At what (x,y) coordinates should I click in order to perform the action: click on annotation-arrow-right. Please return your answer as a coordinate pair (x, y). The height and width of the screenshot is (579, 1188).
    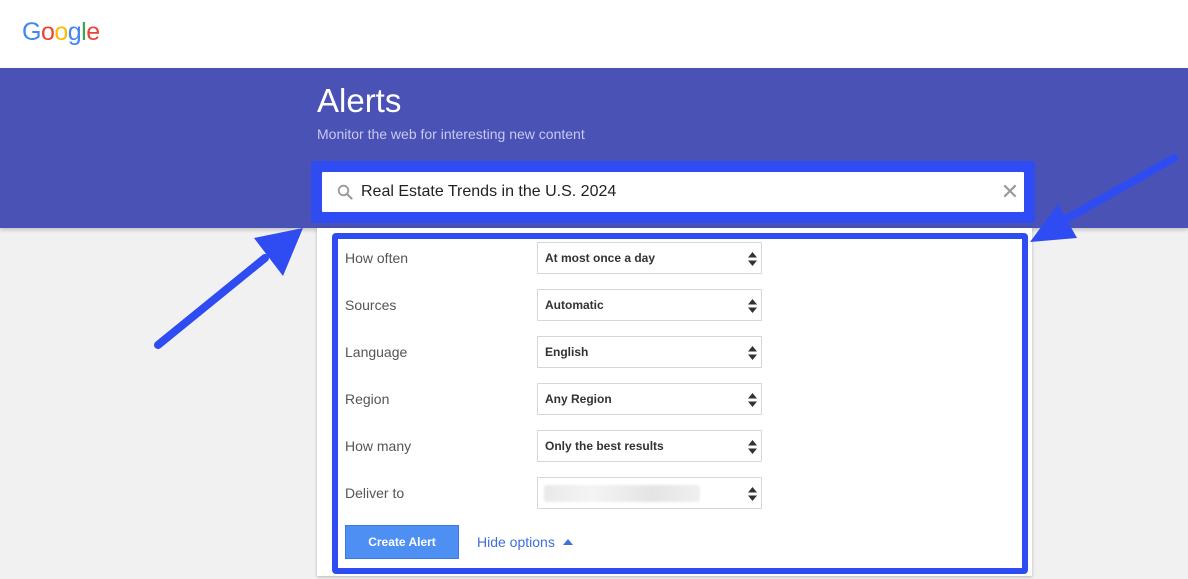
    Looking at the image, I should click on (1104, 198).